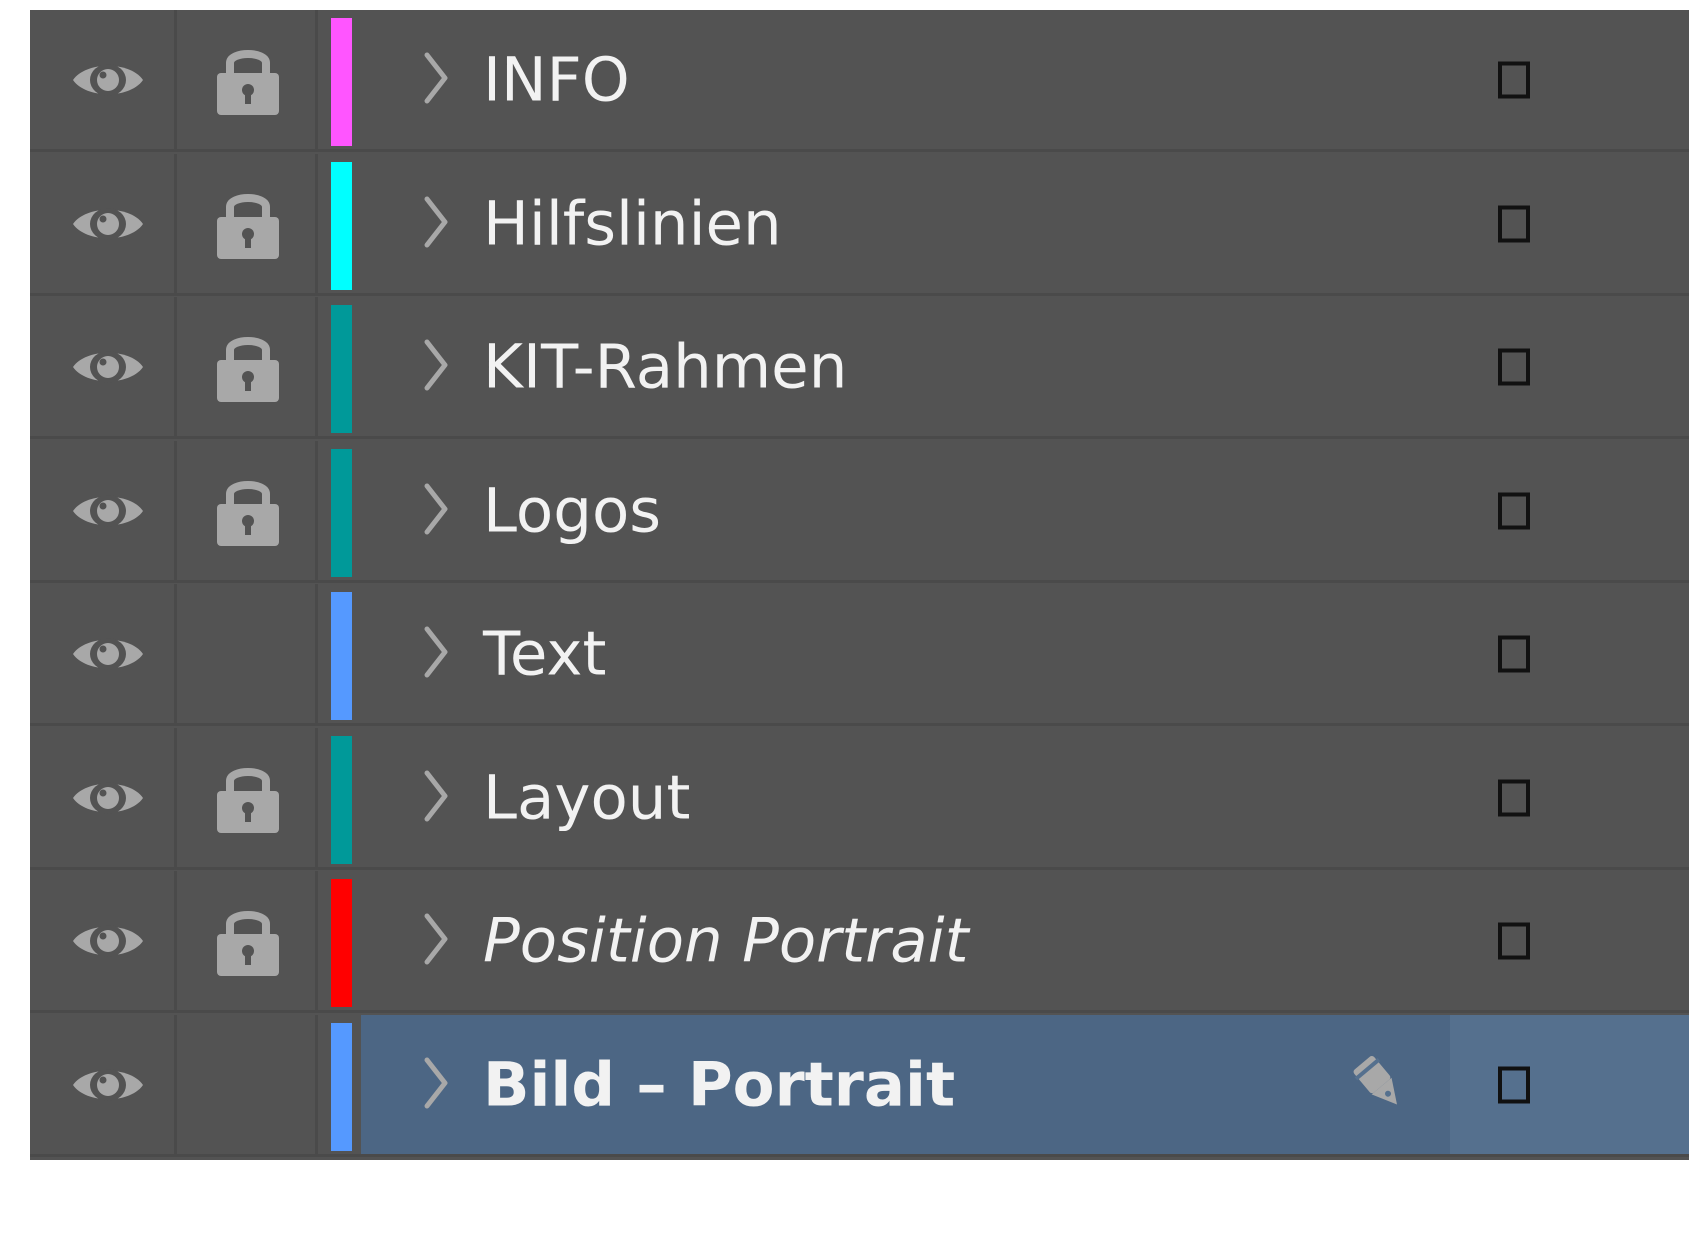 The image size is (1689, 1249). I want to click on layer-name: Layout, so click(587, 797).